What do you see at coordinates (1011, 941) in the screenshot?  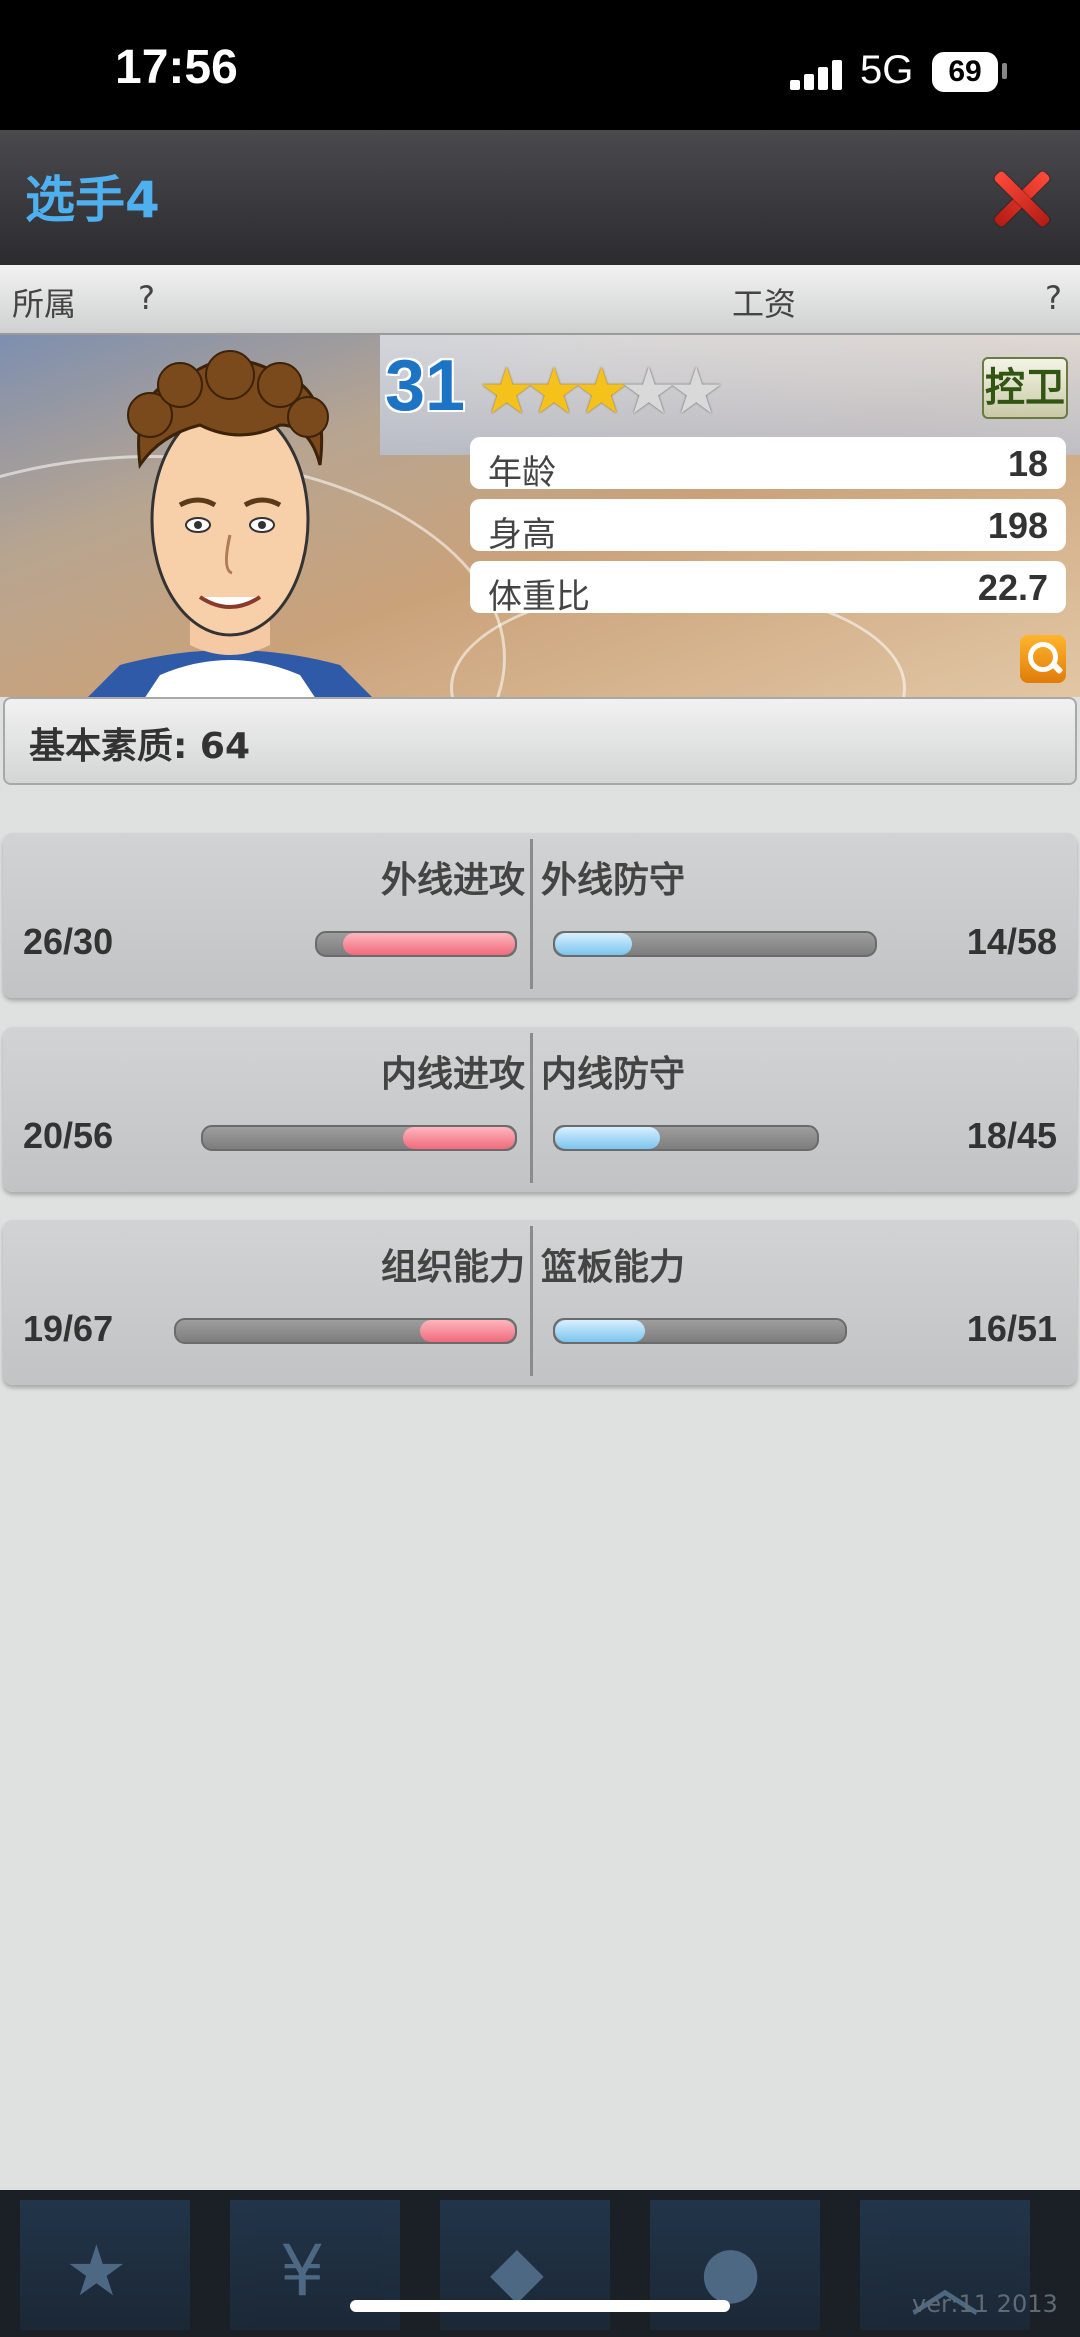 I see `defense-skill-value: 14/58` at bounding box center [1011, 941].